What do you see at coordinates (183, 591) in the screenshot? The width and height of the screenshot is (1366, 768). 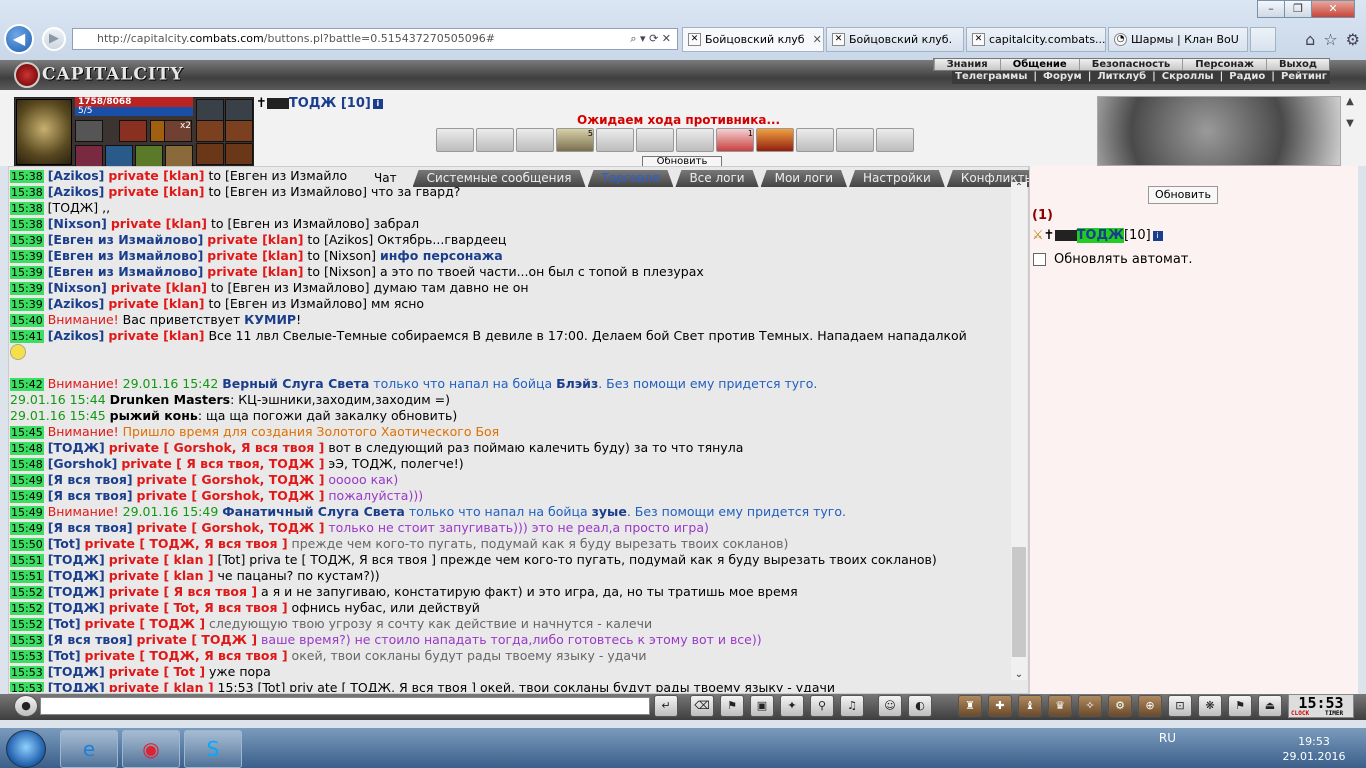 I see `private-recipients: private [ Я вся твоя ]` at bounding box center [183, 591].